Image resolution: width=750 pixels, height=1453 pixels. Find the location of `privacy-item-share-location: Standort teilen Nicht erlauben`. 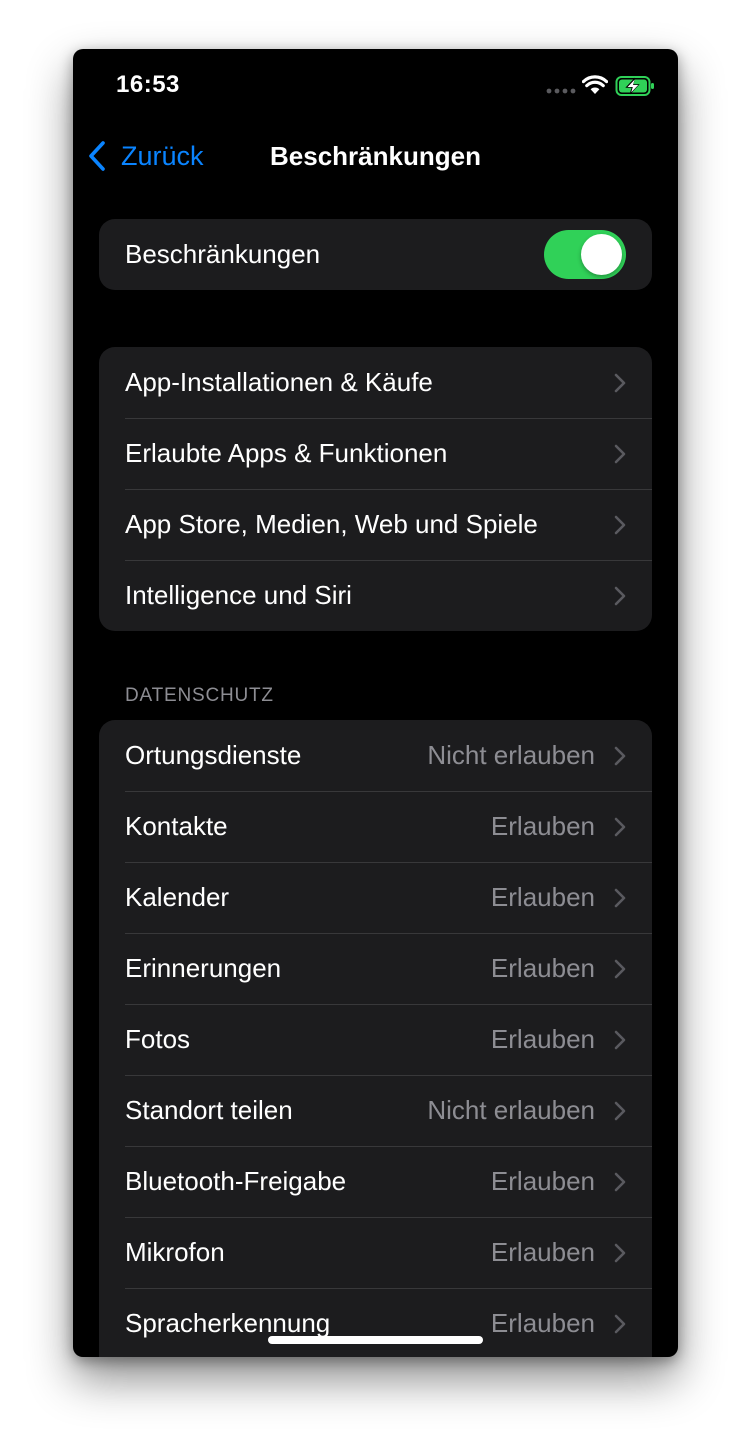

privacy-item-share-location: Standort teilen Nicht erlauben is located at coordinates (375, 1110).